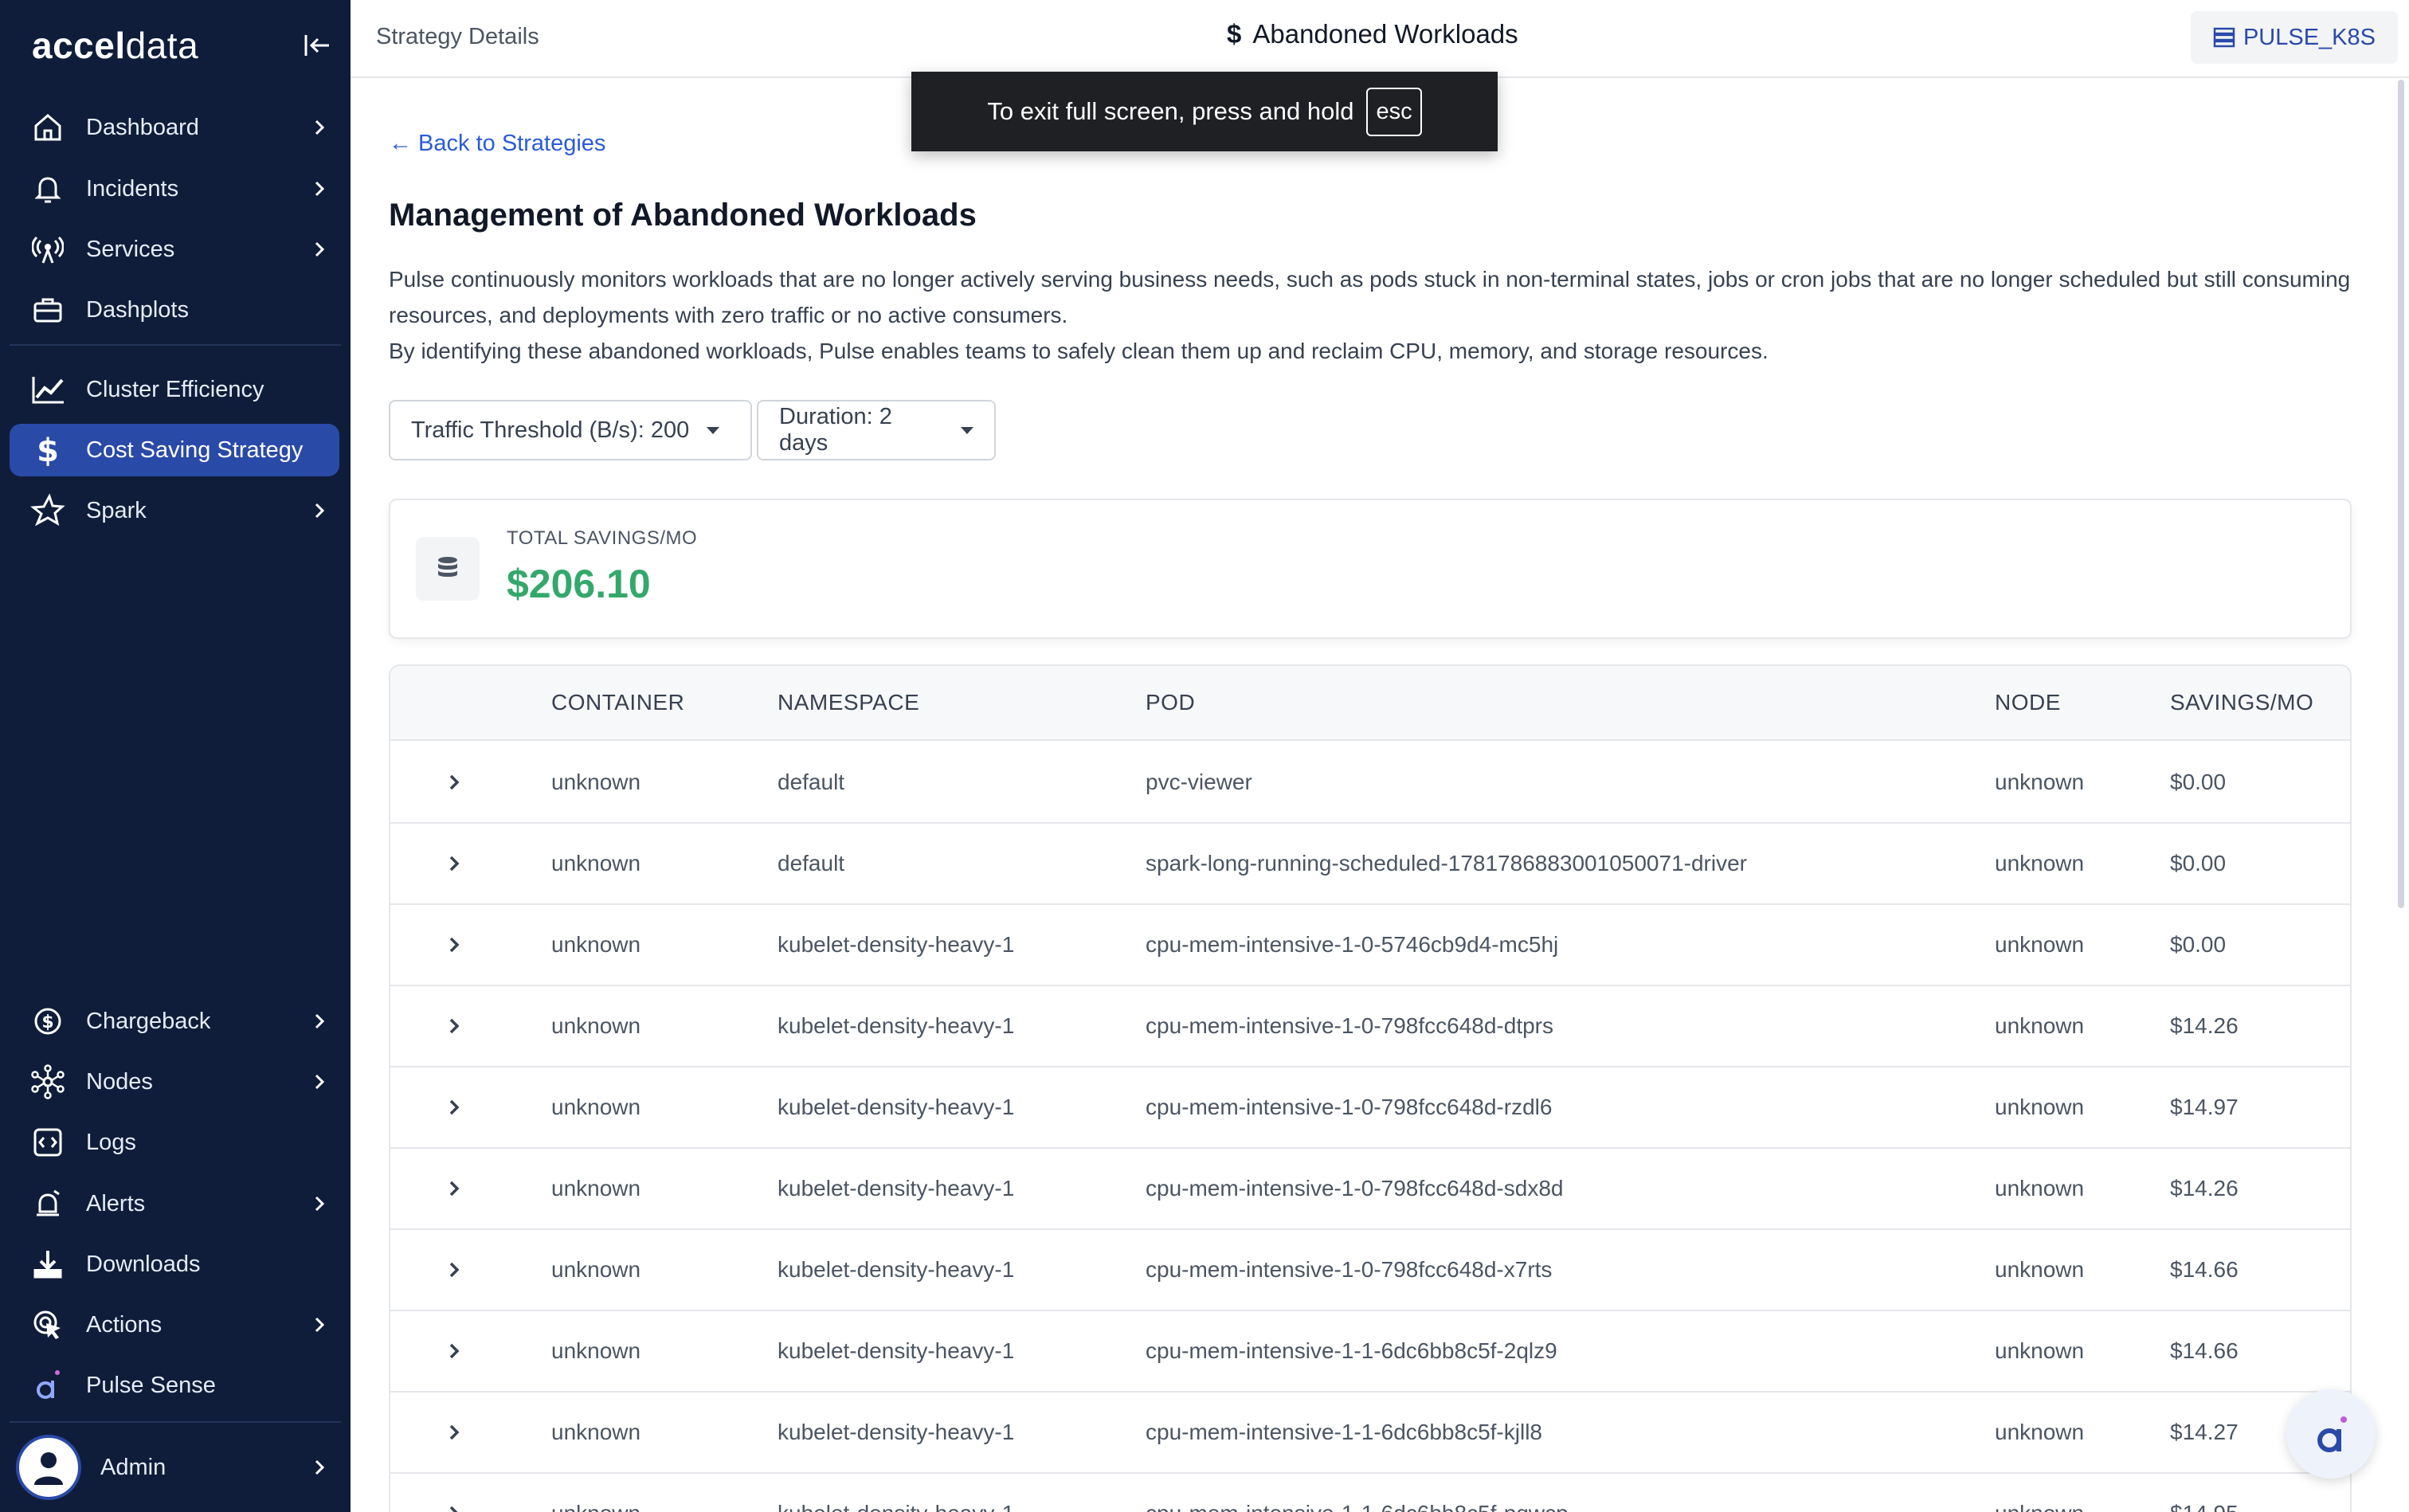  Describe the element at coordinates (1372, 34) in the screenshot. I see `page-header-title: $ Abandoned Workloads` at that location.